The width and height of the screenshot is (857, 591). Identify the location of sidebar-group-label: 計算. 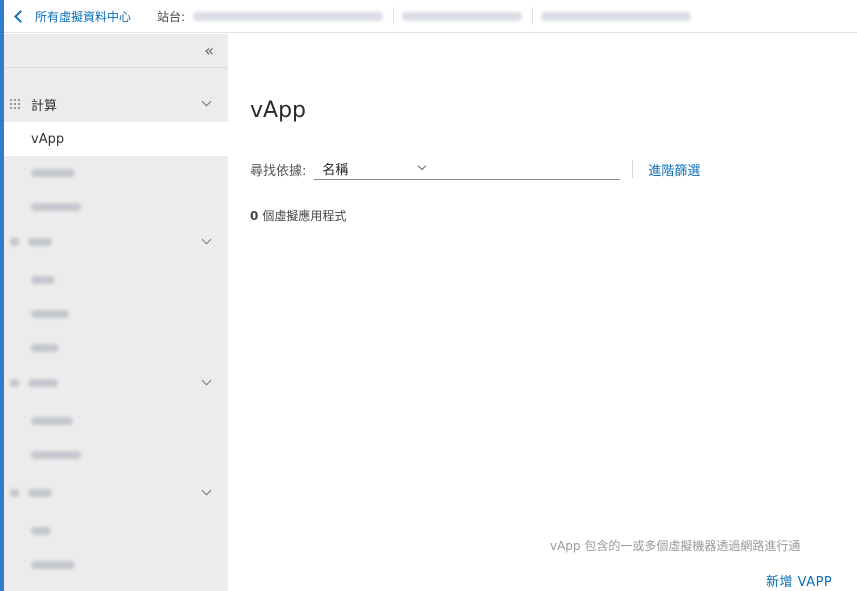
(44, 106).